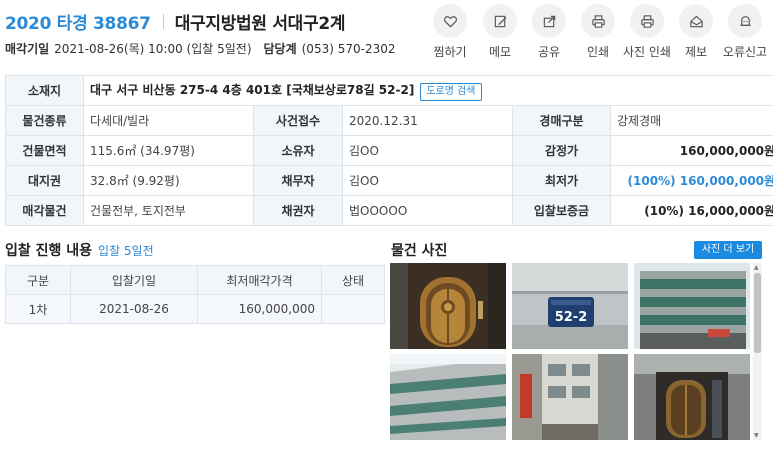 This screenshot has width=773, height=449. I want to click on dept-phone: (053) 570-2302, so click(348, 48).